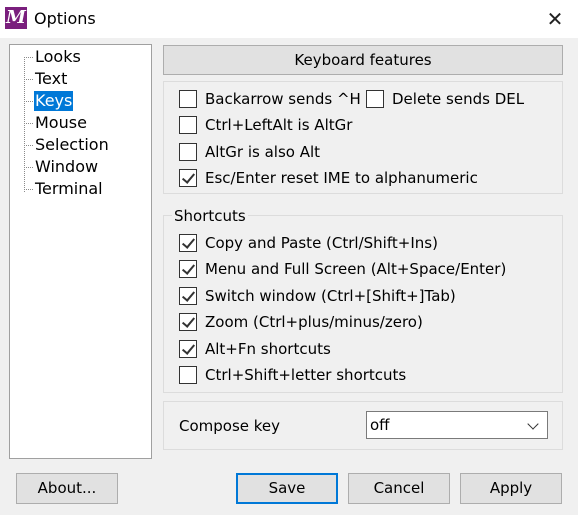  I want to click on checkbox-label: Backarrow sends ^H, so click(283, 99).